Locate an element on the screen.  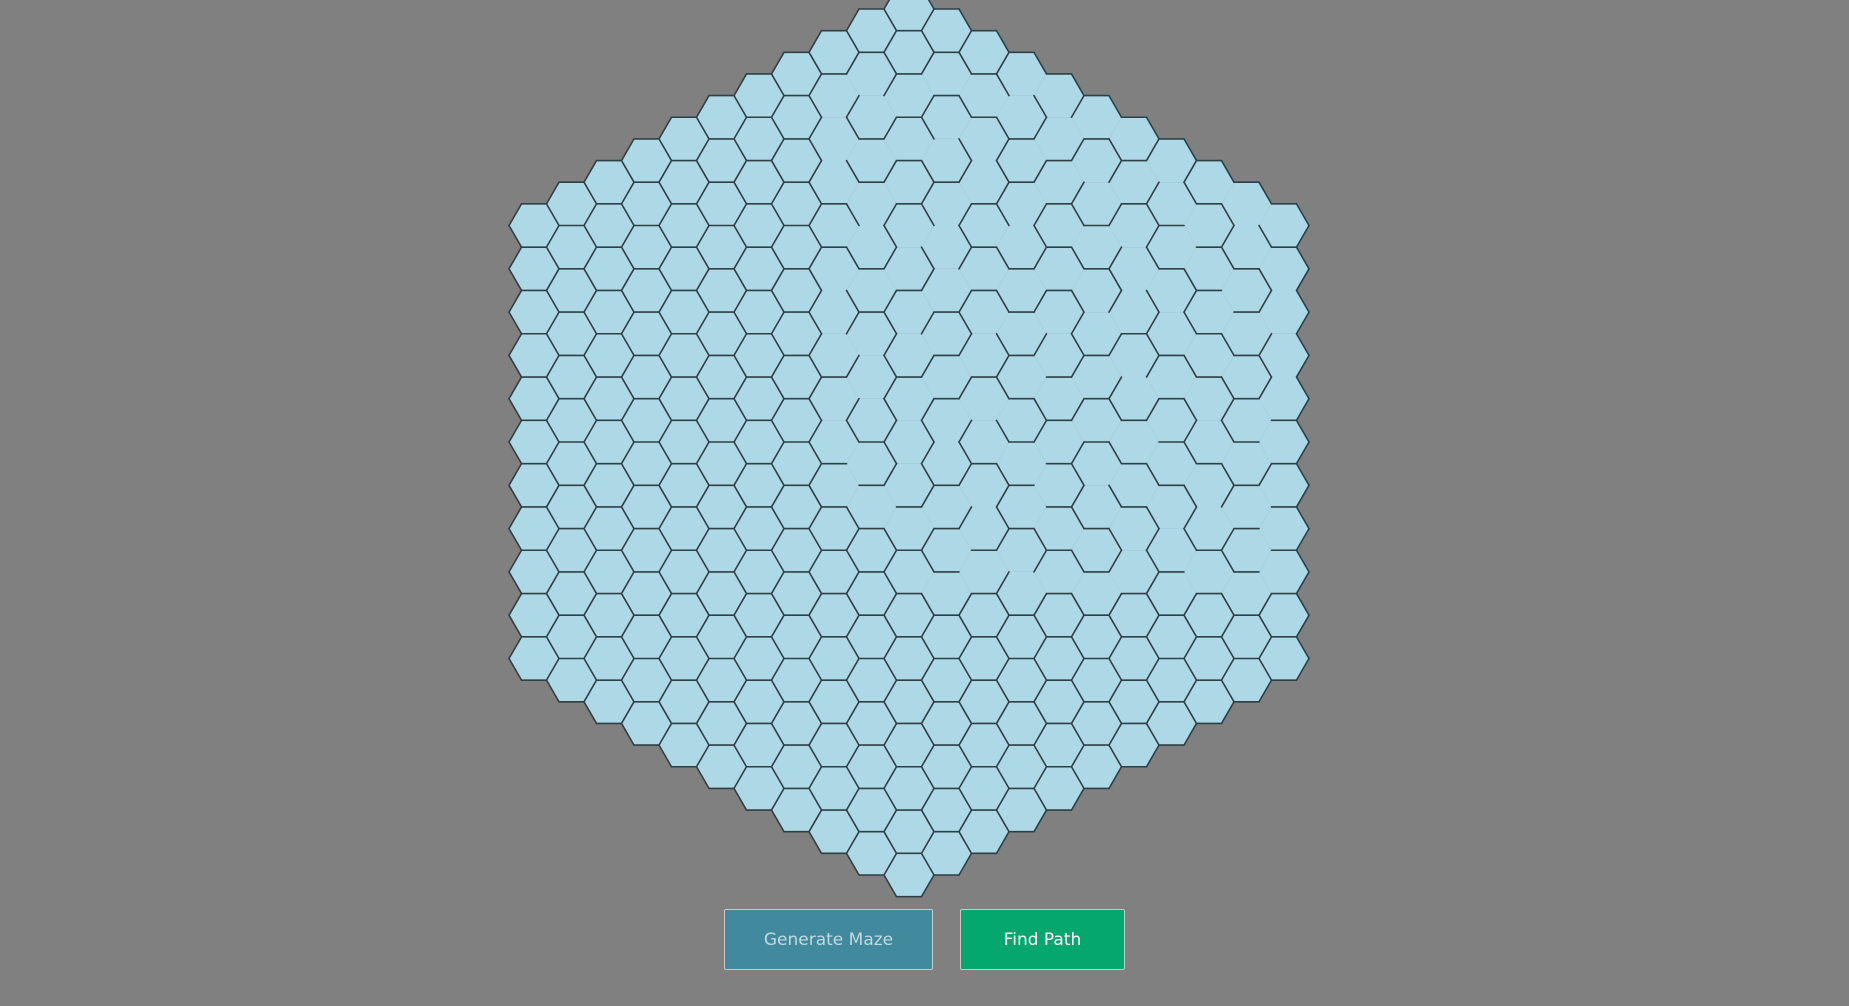
find-path-button: Find Path is located at coordinates (1042, 939).